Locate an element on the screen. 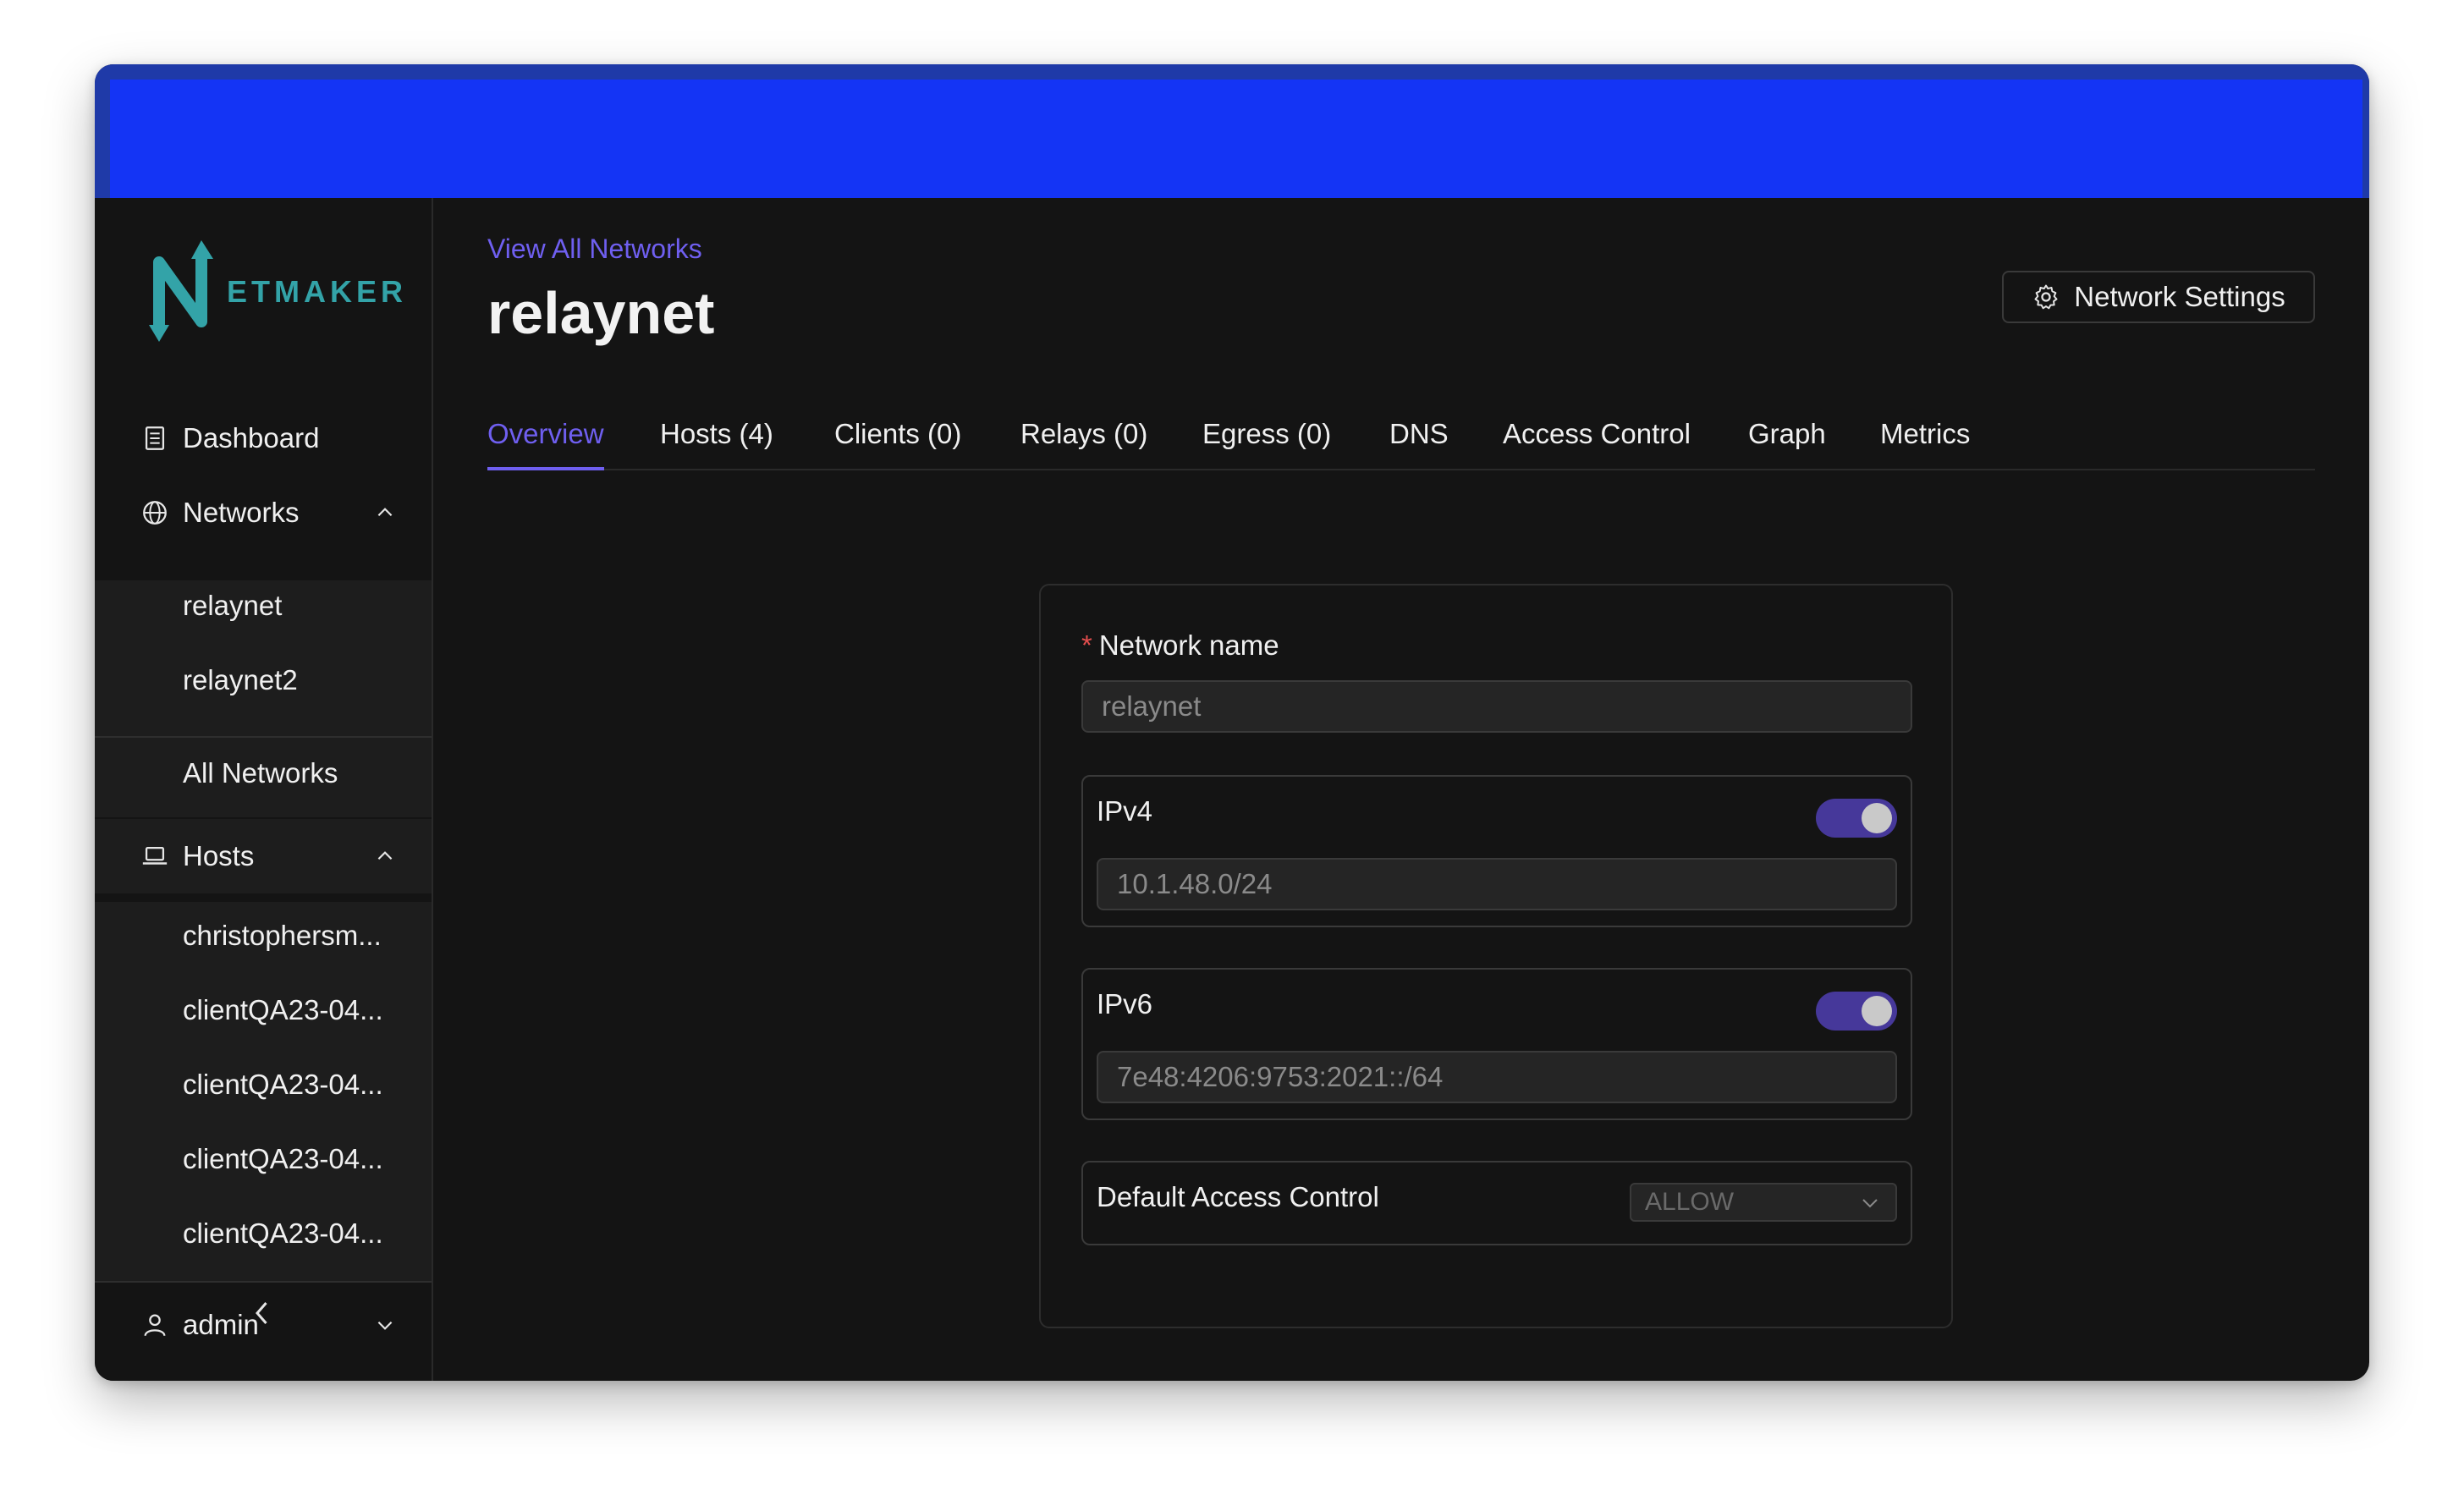 This screenshot has height=1506, width=2464. page-title: relaynet is located at coordinates (601, 313).